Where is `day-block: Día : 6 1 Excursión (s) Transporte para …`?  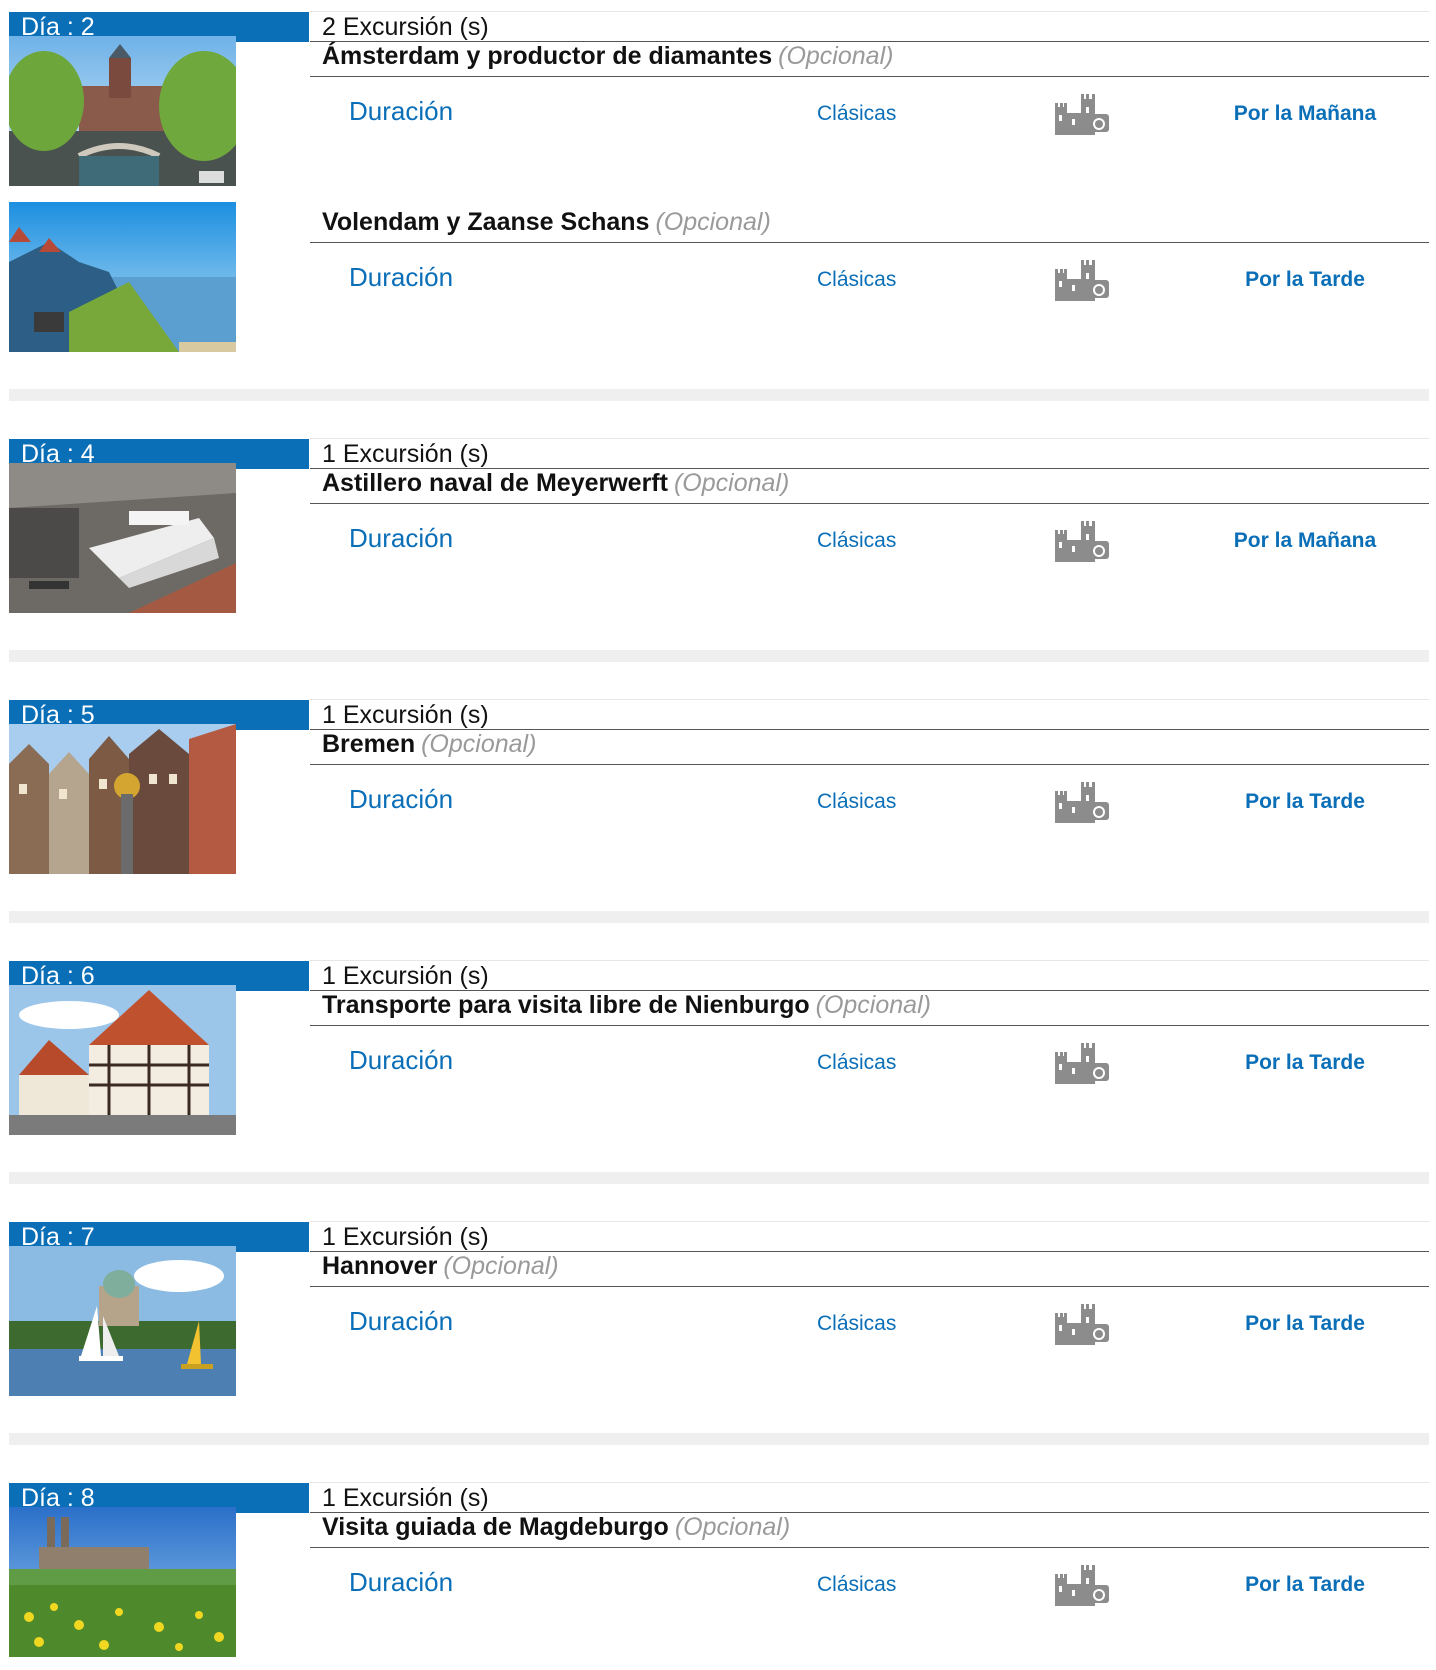 day-block: Día : 6 1 Excursión (s) Transporte para … is located at coordinates (719, 1048).